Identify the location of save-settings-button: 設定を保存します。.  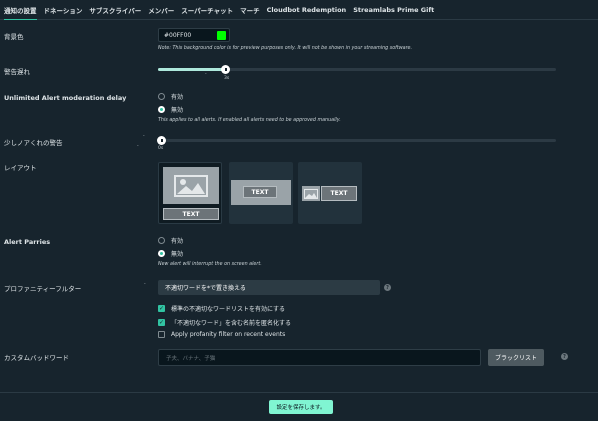
(301, 407).